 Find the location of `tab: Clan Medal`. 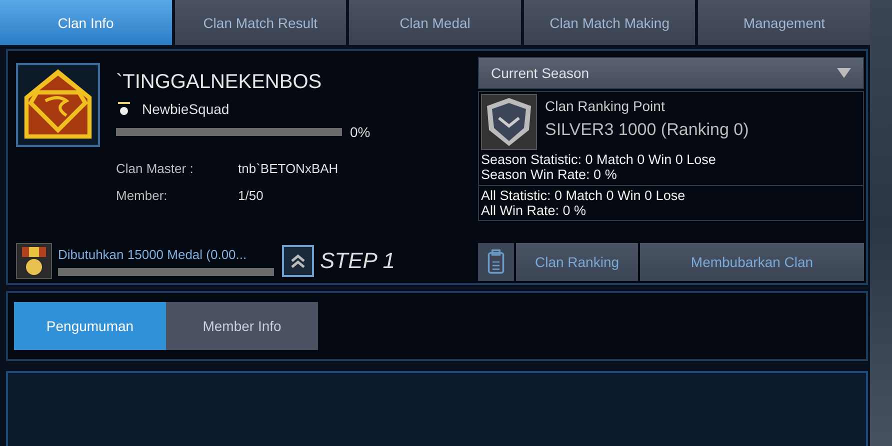

tab: Clan Medal is located at coordinates (435, 22).